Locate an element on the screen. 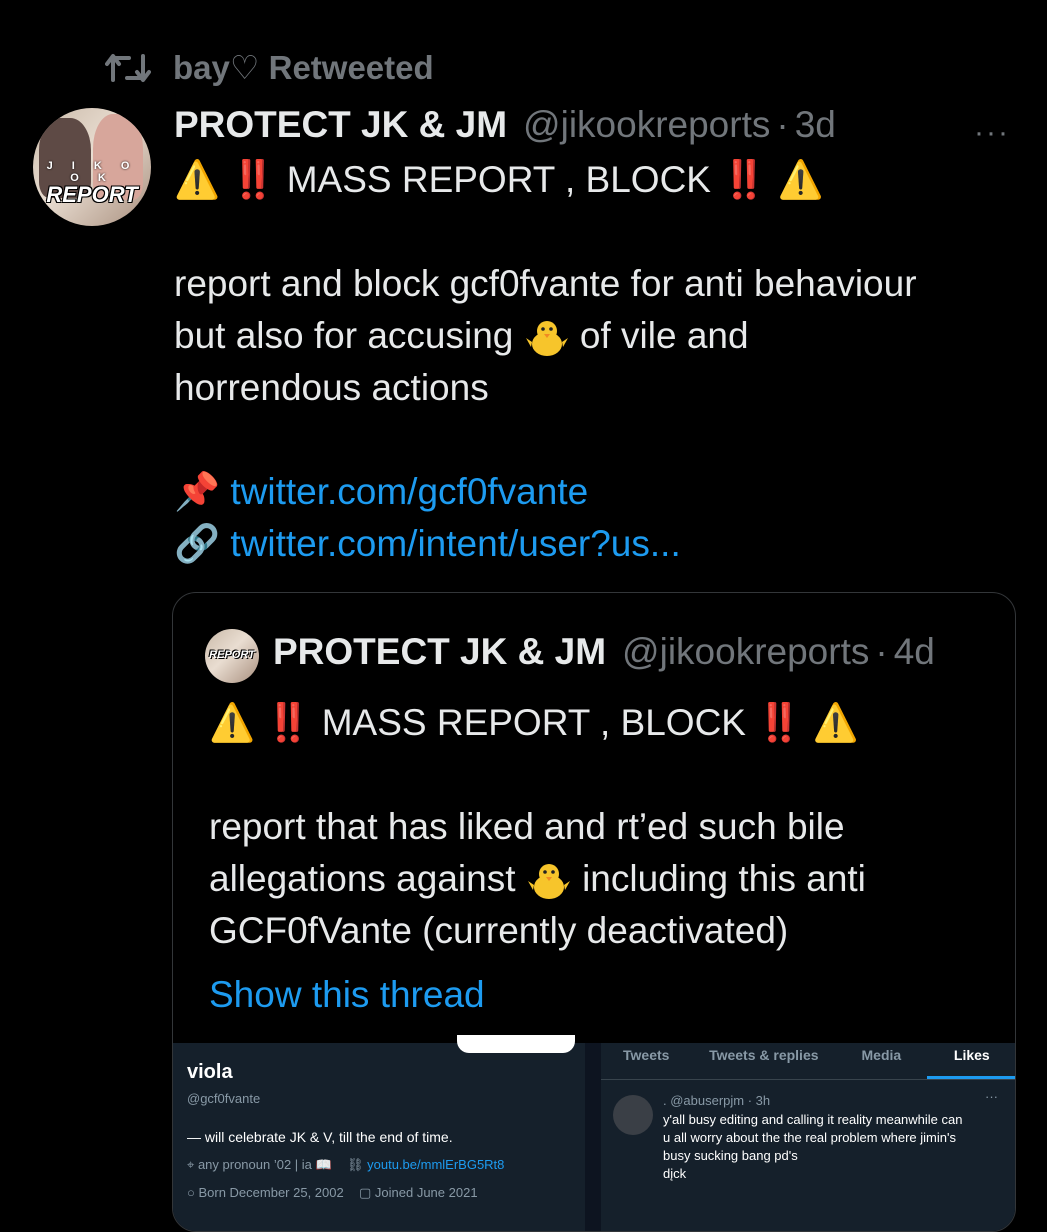  joined-text: Joined June 2021 is located at coordinates (426, 1192).